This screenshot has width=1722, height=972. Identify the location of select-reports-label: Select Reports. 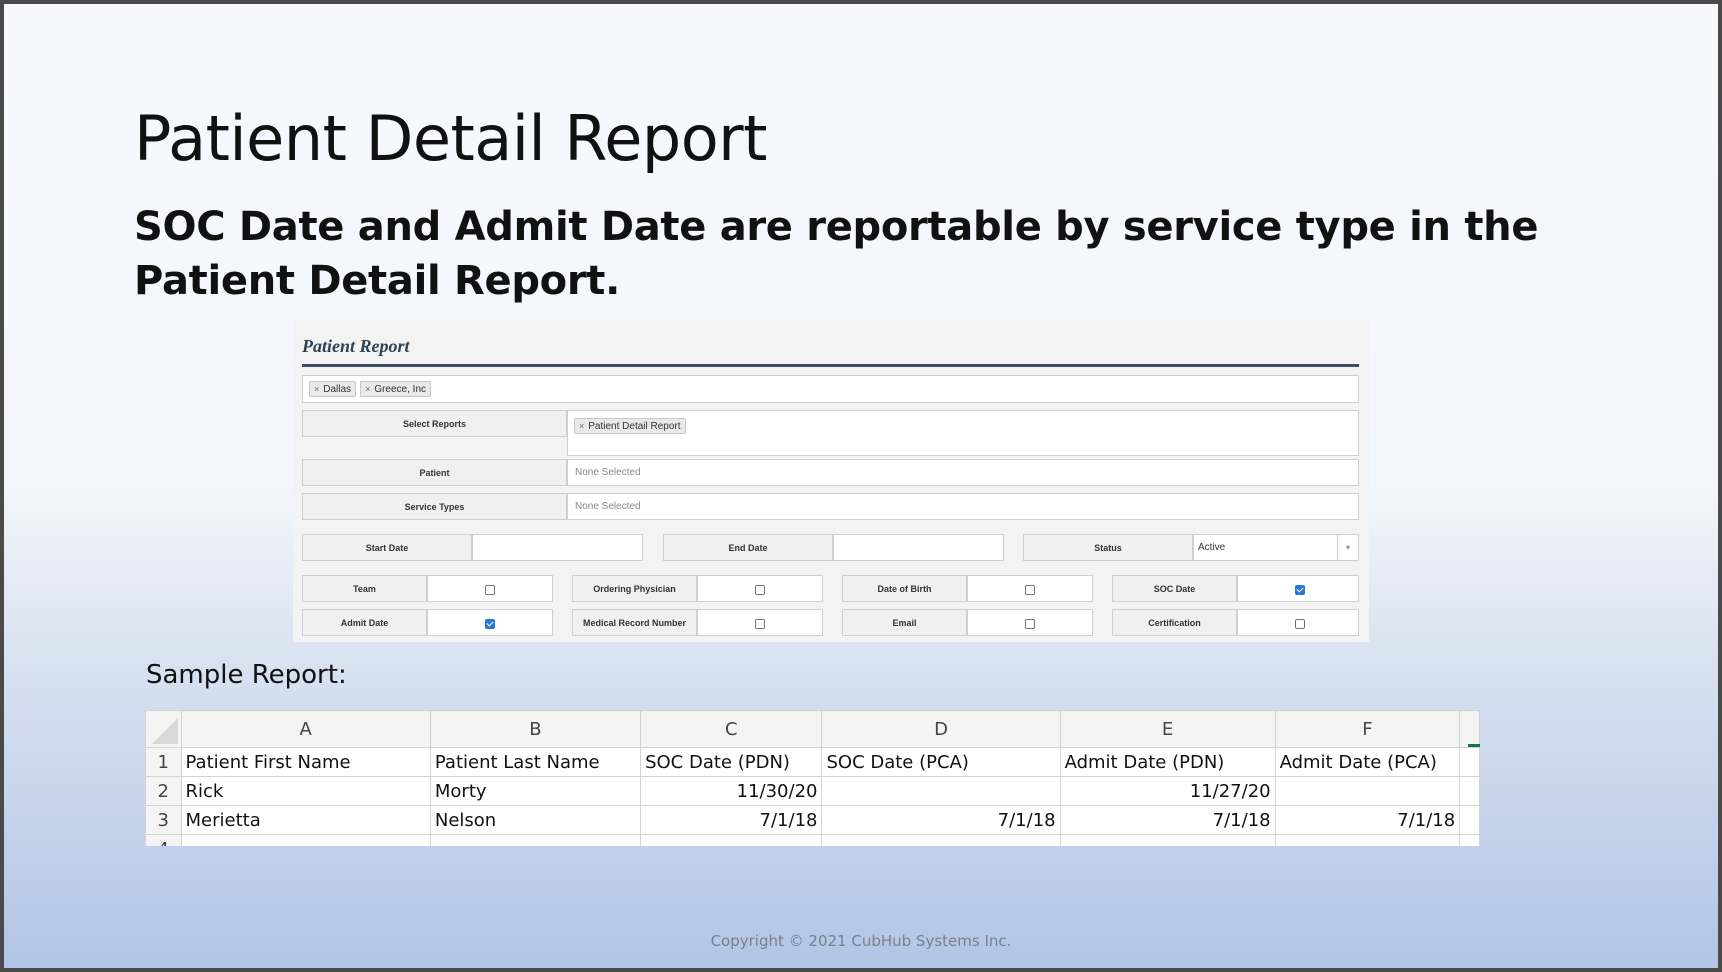
(434, 423).